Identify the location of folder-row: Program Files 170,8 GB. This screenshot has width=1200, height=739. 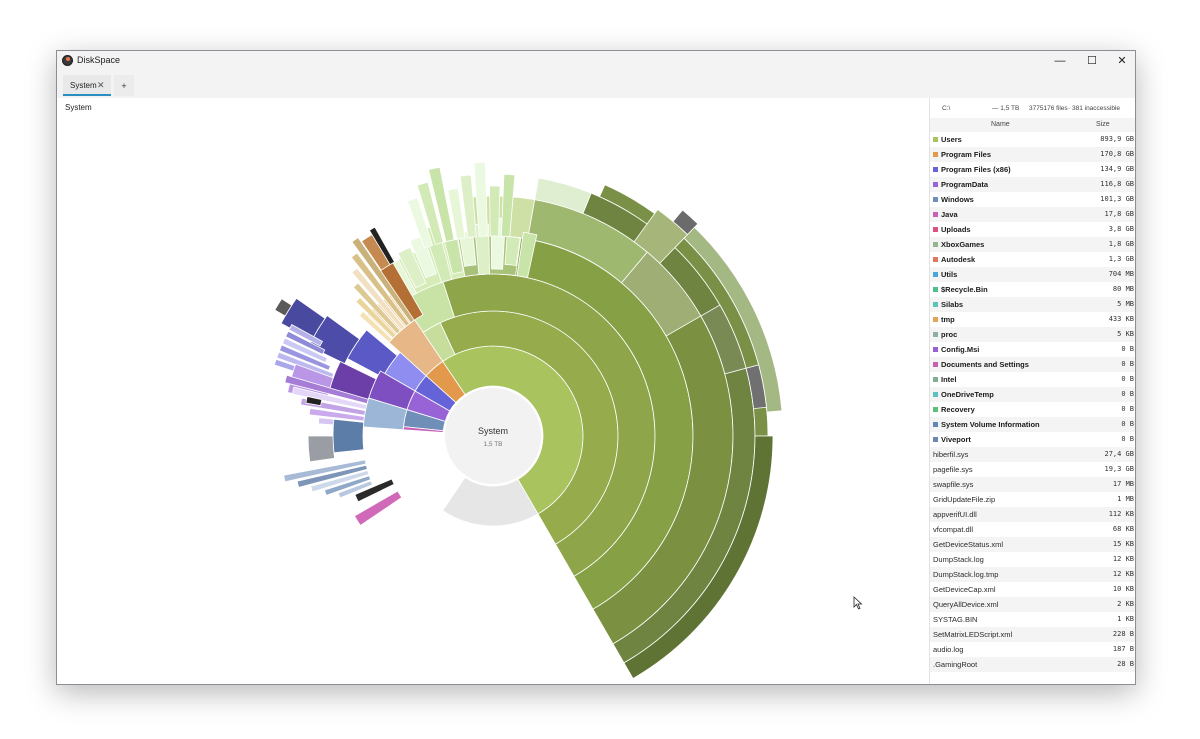
(1032, 154).